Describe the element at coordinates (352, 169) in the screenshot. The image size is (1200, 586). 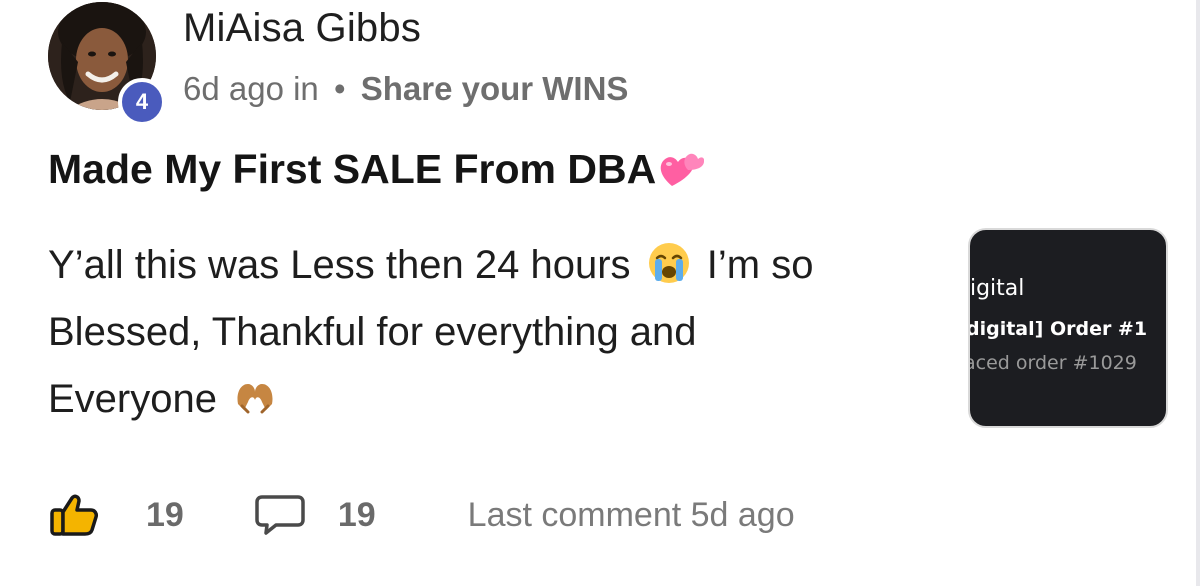
I see `post-title-text: Made My First SALE From DBA` at that location.